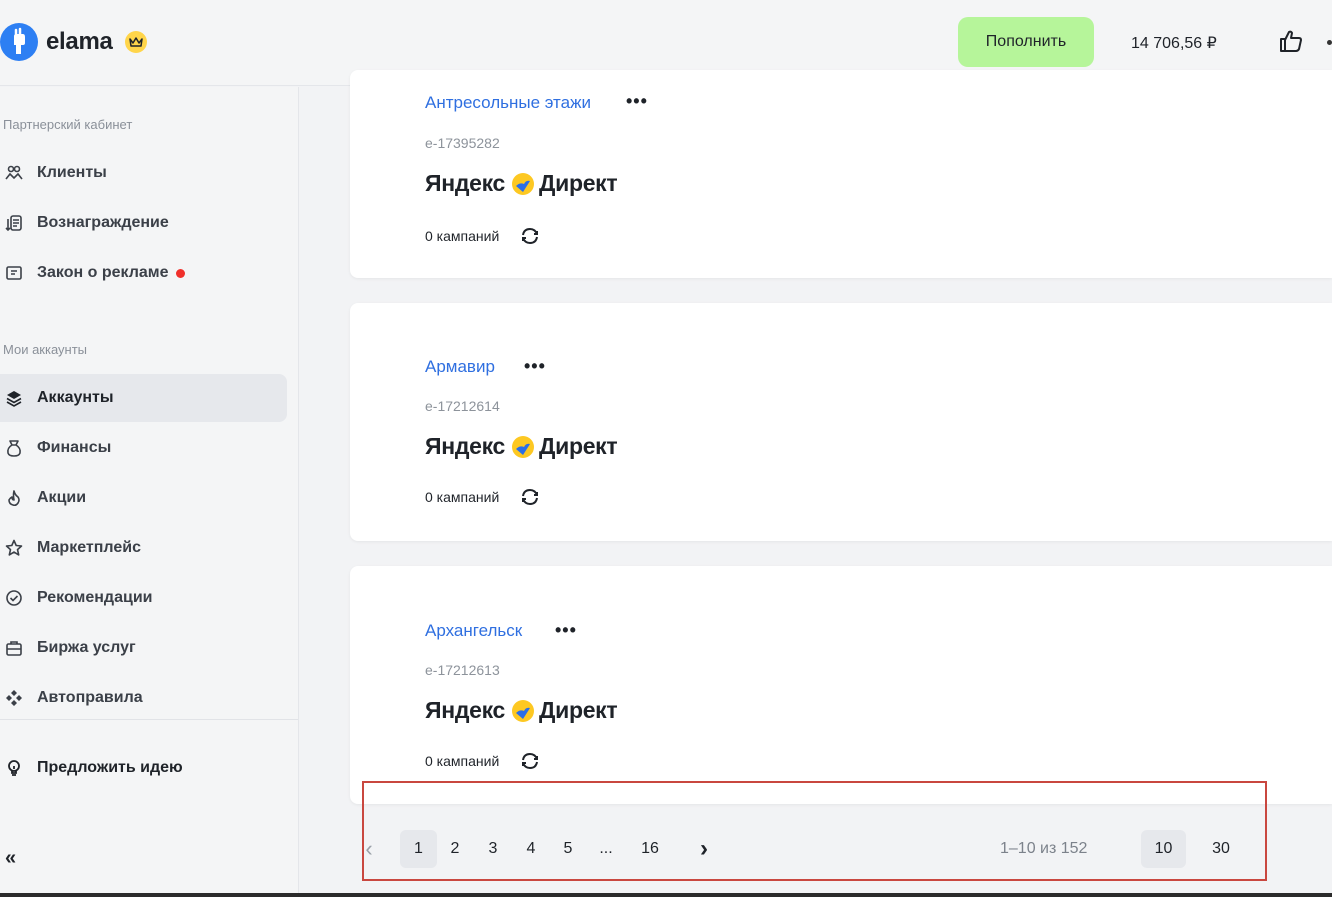 The width and height of the screenshot is (1332, 897). I want to click on sidebar-item-label: Автоправила, so click(90, 697).